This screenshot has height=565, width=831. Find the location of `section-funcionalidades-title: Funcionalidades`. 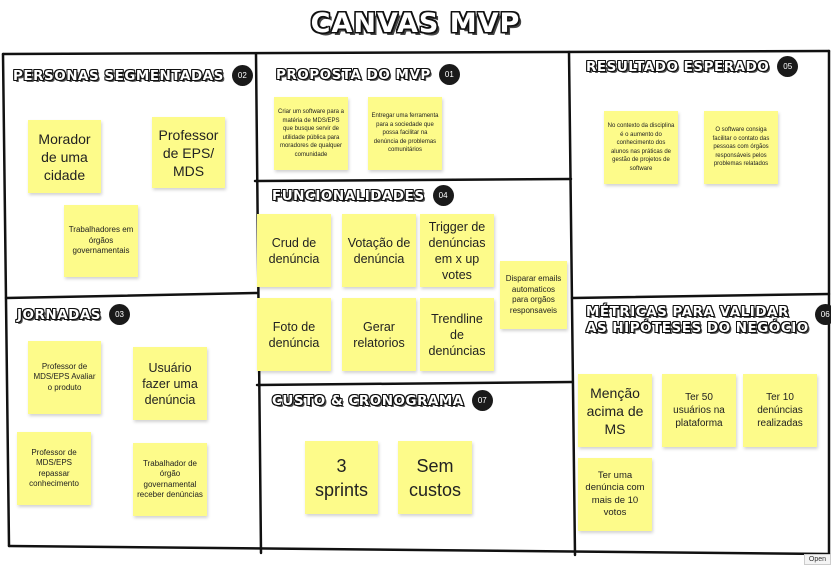

section-funcionalidades-title: Funcionalidades is located at coordinates (348, 195).